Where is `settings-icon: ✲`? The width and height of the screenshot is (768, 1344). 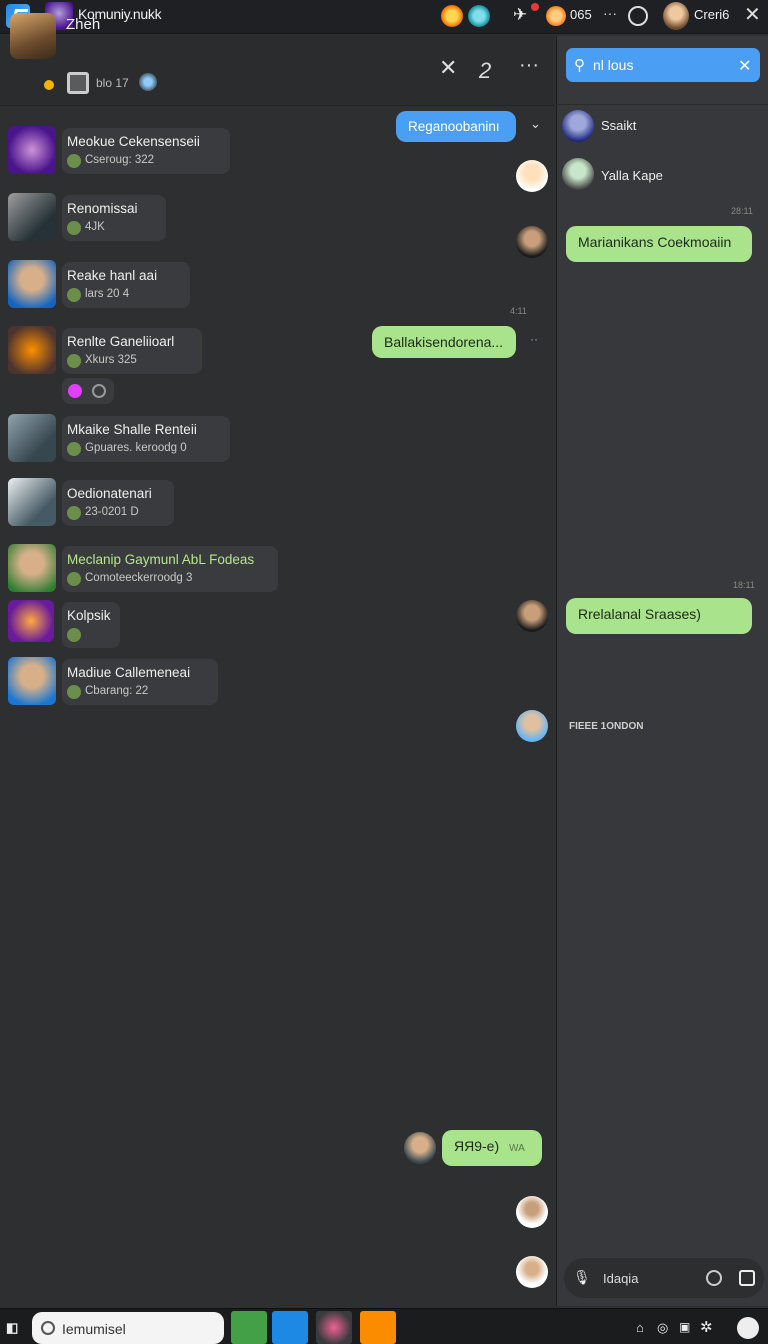
settings-icon: ✲ is located at coordinates (706, 1327).